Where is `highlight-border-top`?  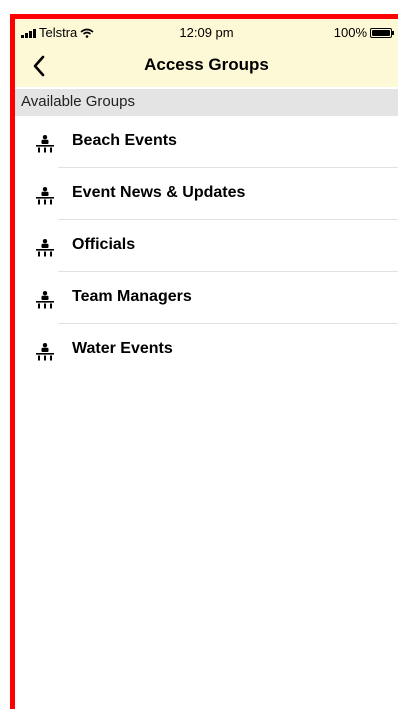
highlight-border-top is located at coordinates (204, 16).